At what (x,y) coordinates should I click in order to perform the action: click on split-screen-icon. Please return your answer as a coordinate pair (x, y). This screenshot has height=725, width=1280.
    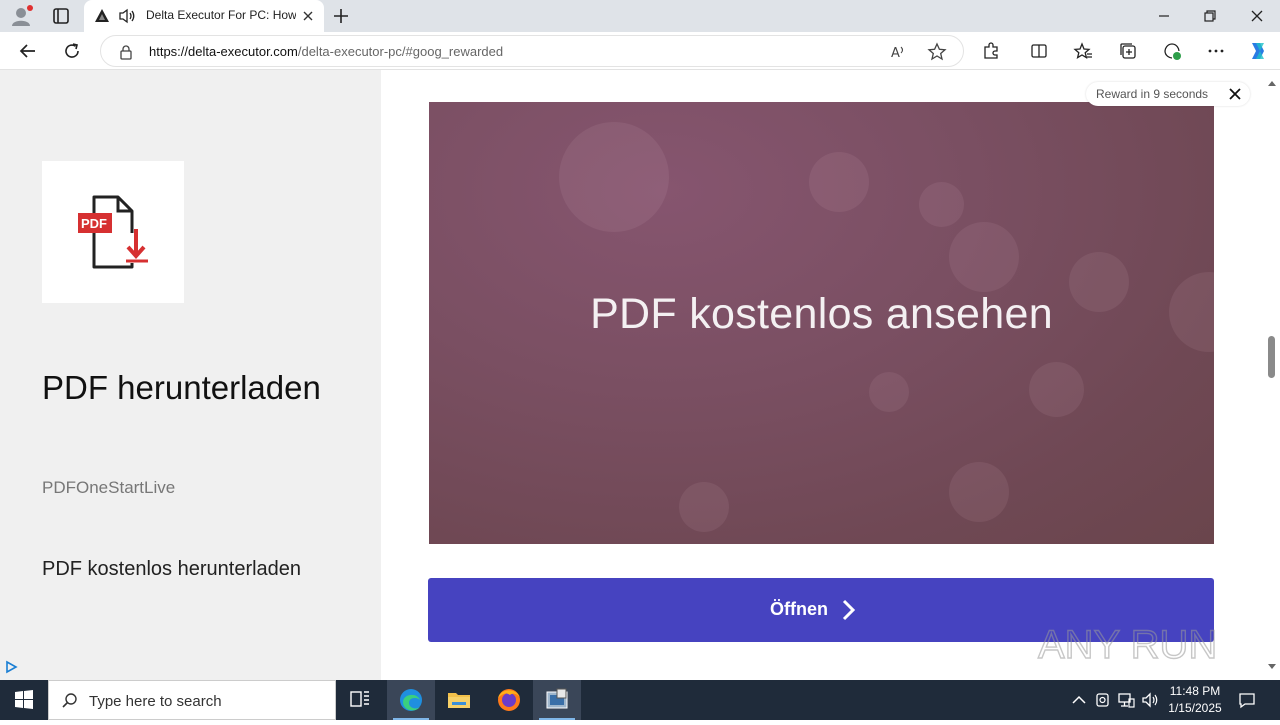
    Looking at the image, I should click on (1039, 51).